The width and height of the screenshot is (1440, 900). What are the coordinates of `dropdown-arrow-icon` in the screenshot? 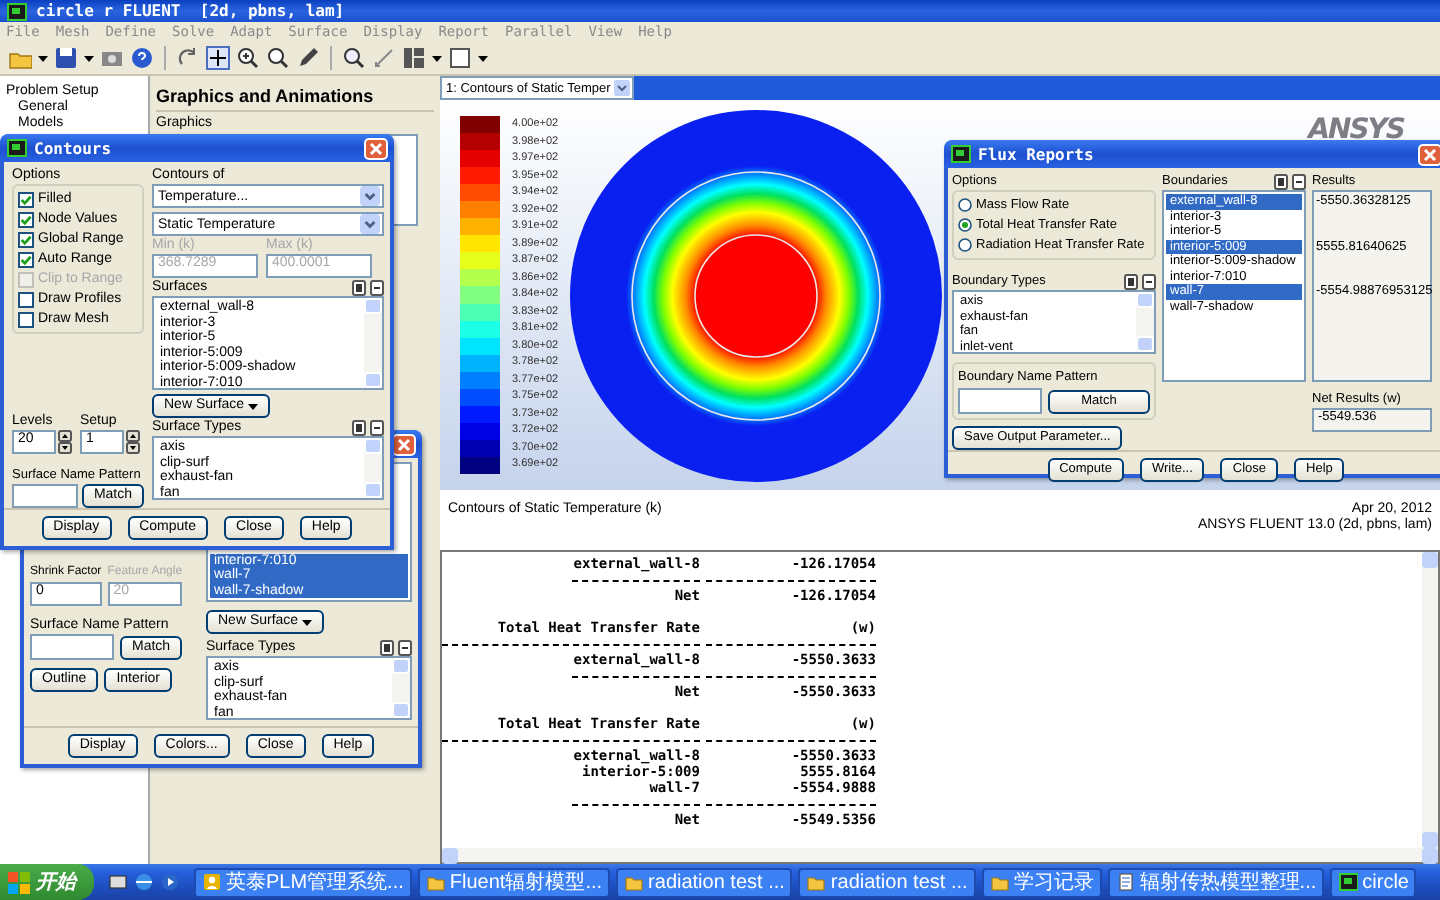 It's located at (622, 88).